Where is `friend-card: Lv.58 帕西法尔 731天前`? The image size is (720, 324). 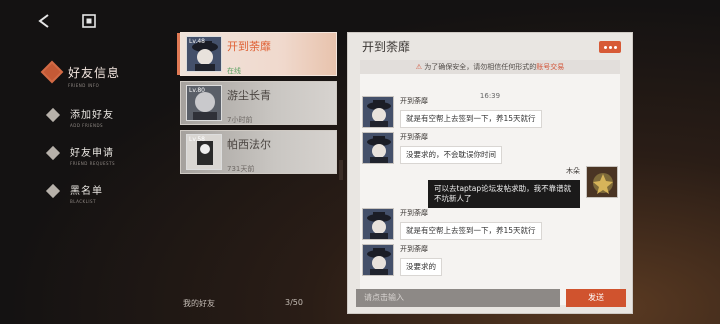 friend-card: Lv.58 帕西法尔 731天前 is located at coordinates (258, 152).